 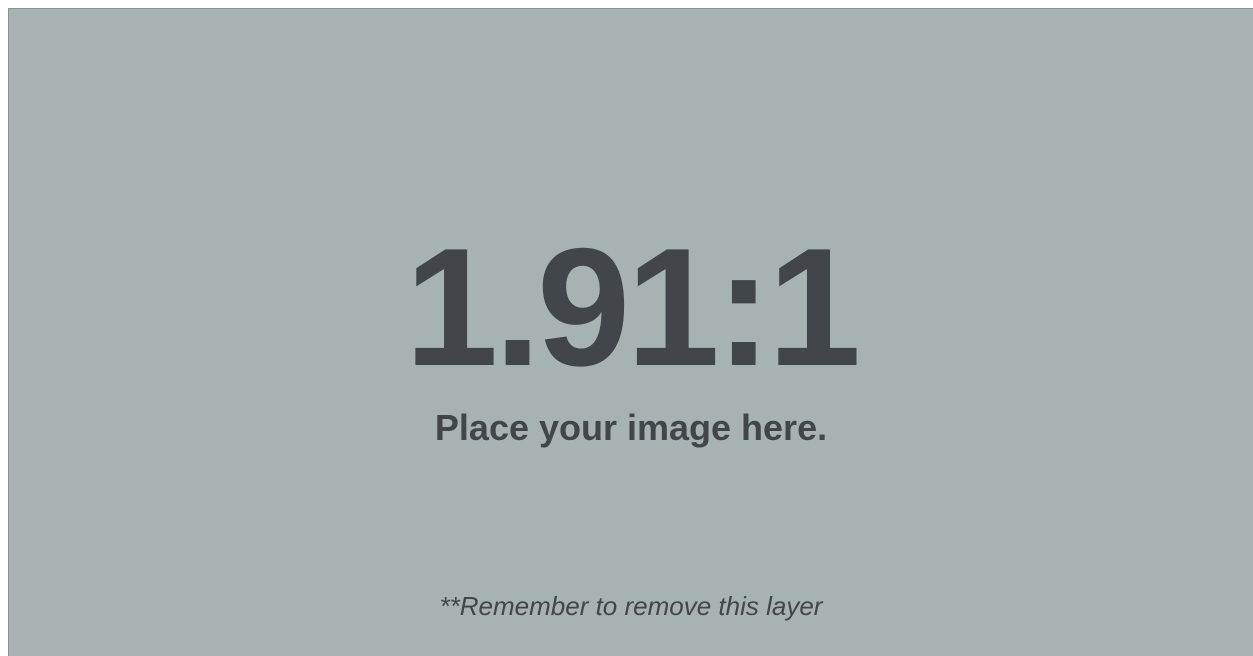 What do you see at coordinates (631, 427) in the screenshot?
I see `placeholder-caption: Place your image here.` at bounding box center [631, 427].